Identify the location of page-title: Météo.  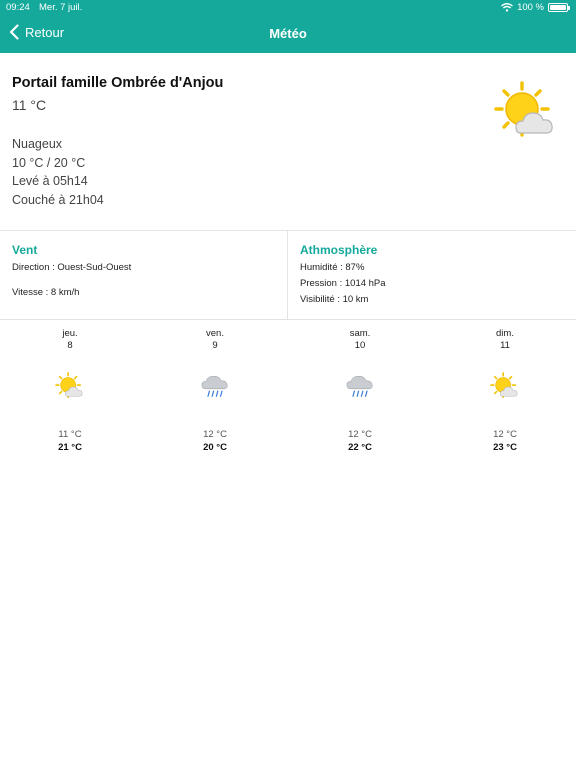
(288, 33).